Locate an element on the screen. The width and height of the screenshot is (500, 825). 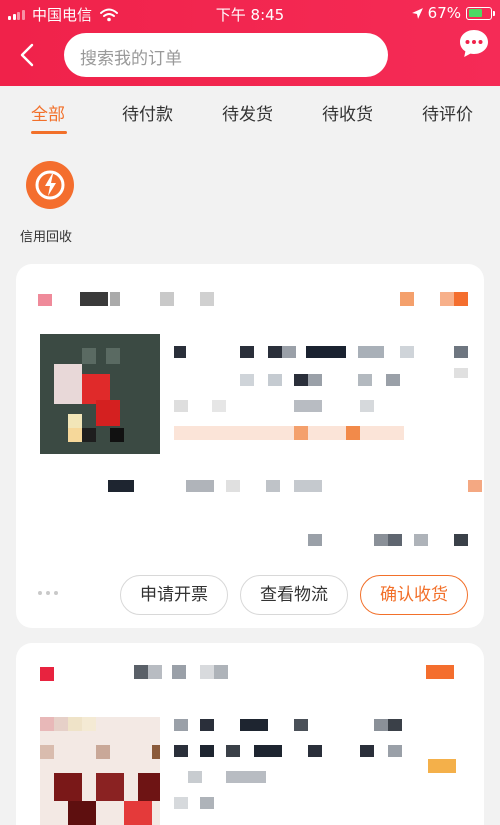
message-bubble-icon is located at coordinates (474, 44).